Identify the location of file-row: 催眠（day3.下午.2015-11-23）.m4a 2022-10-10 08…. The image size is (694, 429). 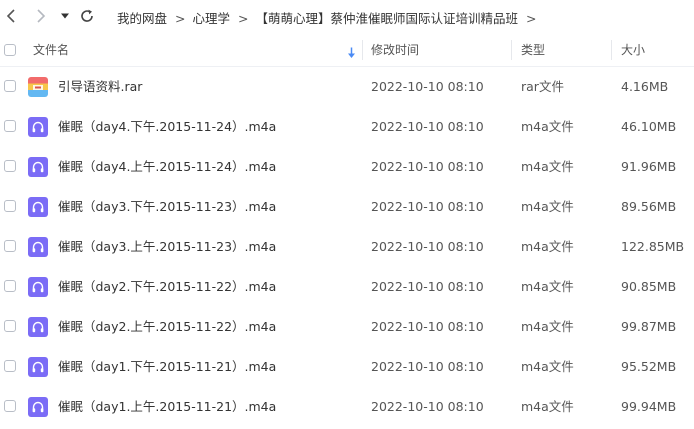
(347, 207).